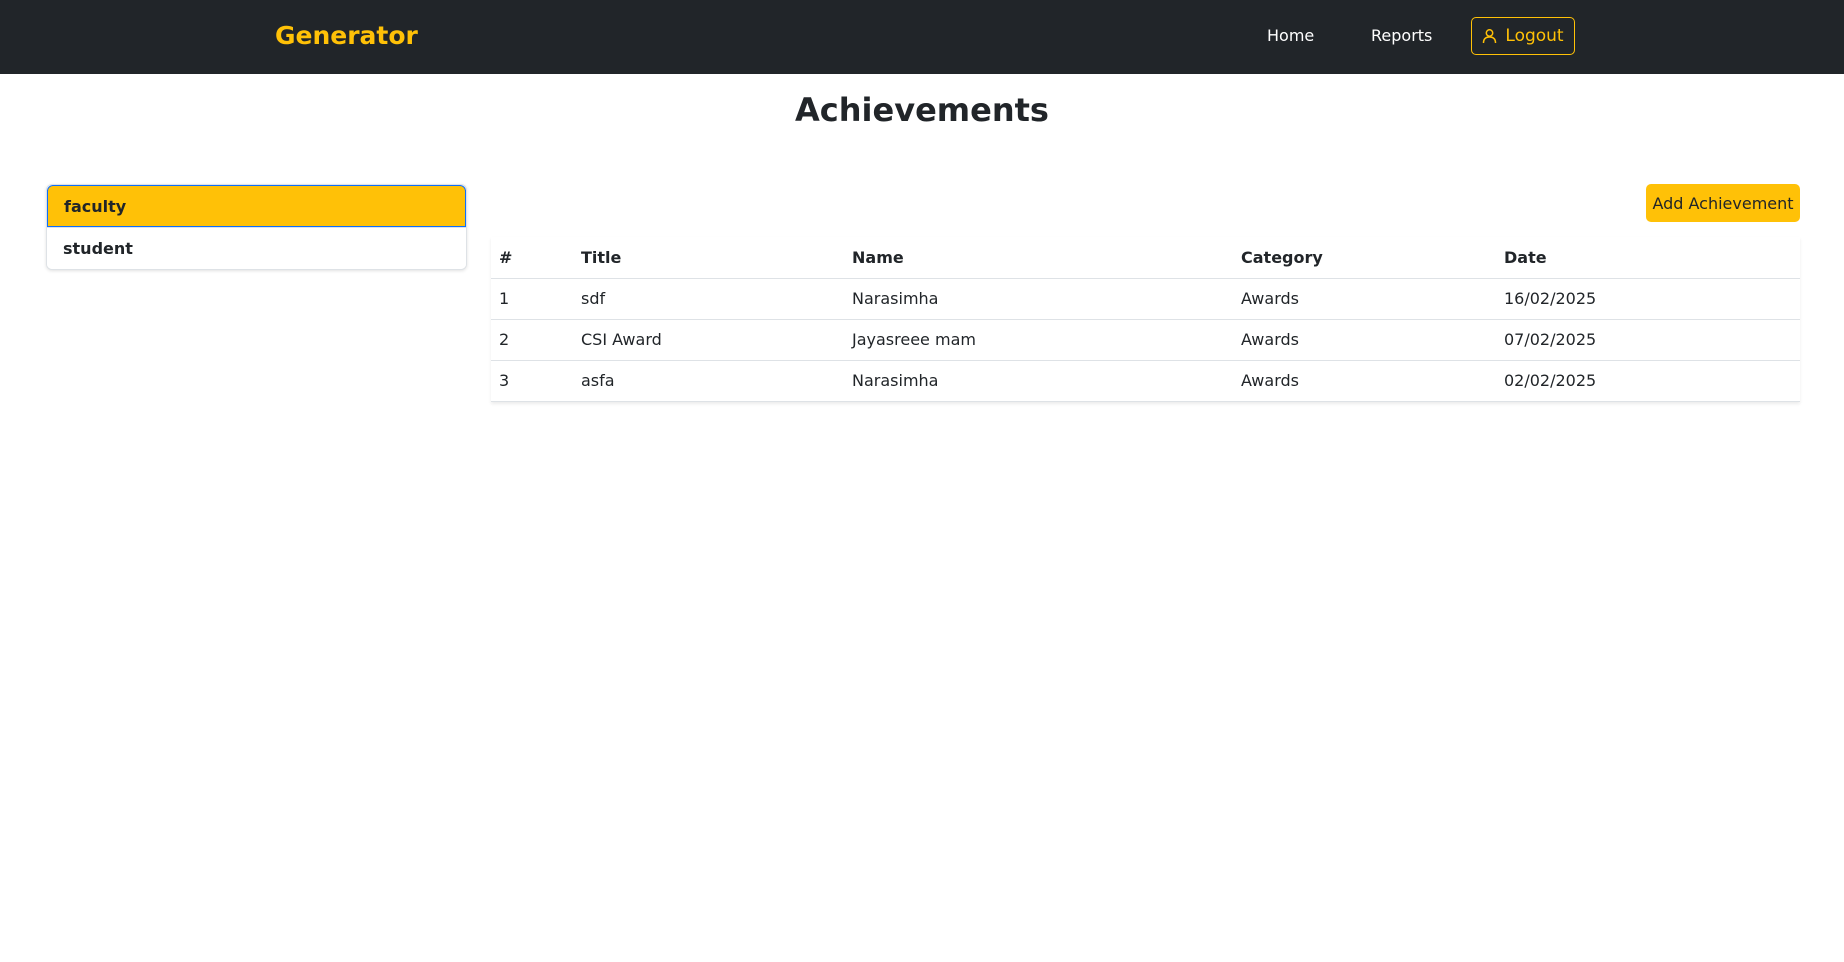  What do you see at coordinates (346, 36) in the screenshot?
I see `brand-logo: Generator` at bounding box center [346, 36].